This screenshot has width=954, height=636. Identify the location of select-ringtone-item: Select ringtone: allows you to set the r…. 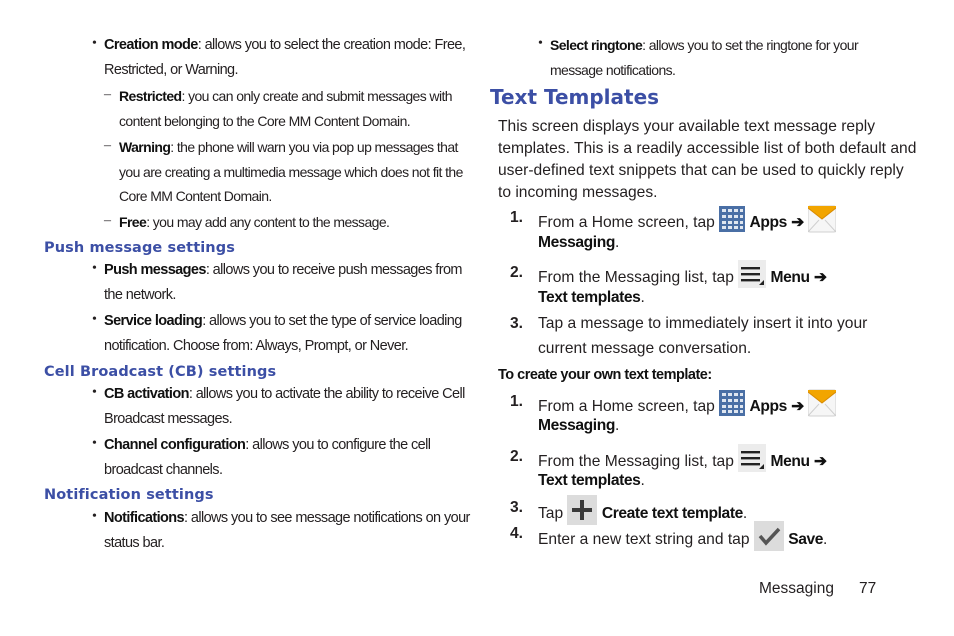
(704, 57).